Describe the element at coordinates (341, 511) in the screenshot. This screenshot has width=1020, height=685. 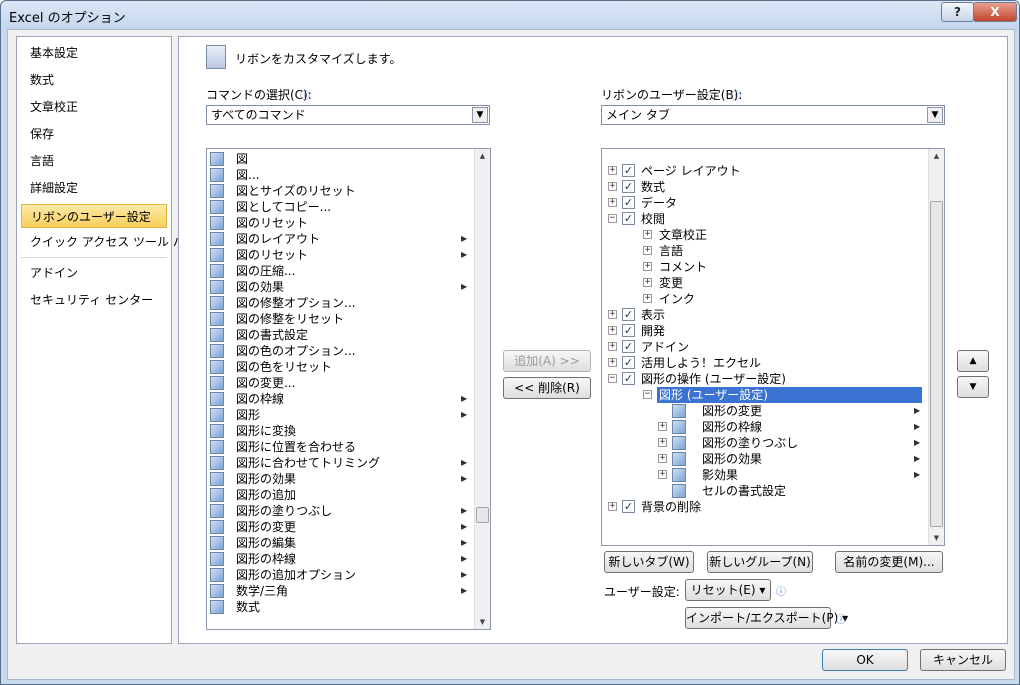
I see `command-list-item: 図形の塗りつぶし ▶` at that location.